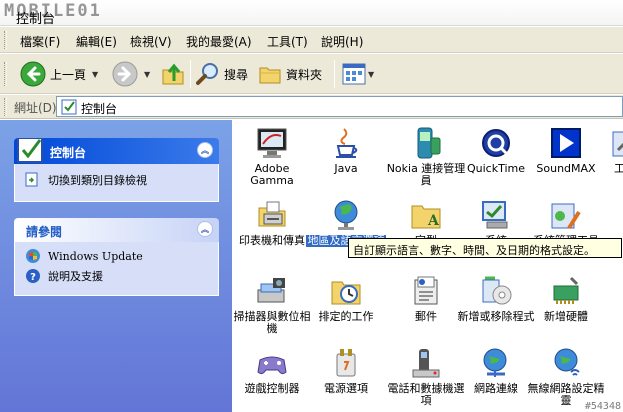  Describe the element at coordinates (99, 109) in the screenshot. I see `address-value: 控制台` at that location.